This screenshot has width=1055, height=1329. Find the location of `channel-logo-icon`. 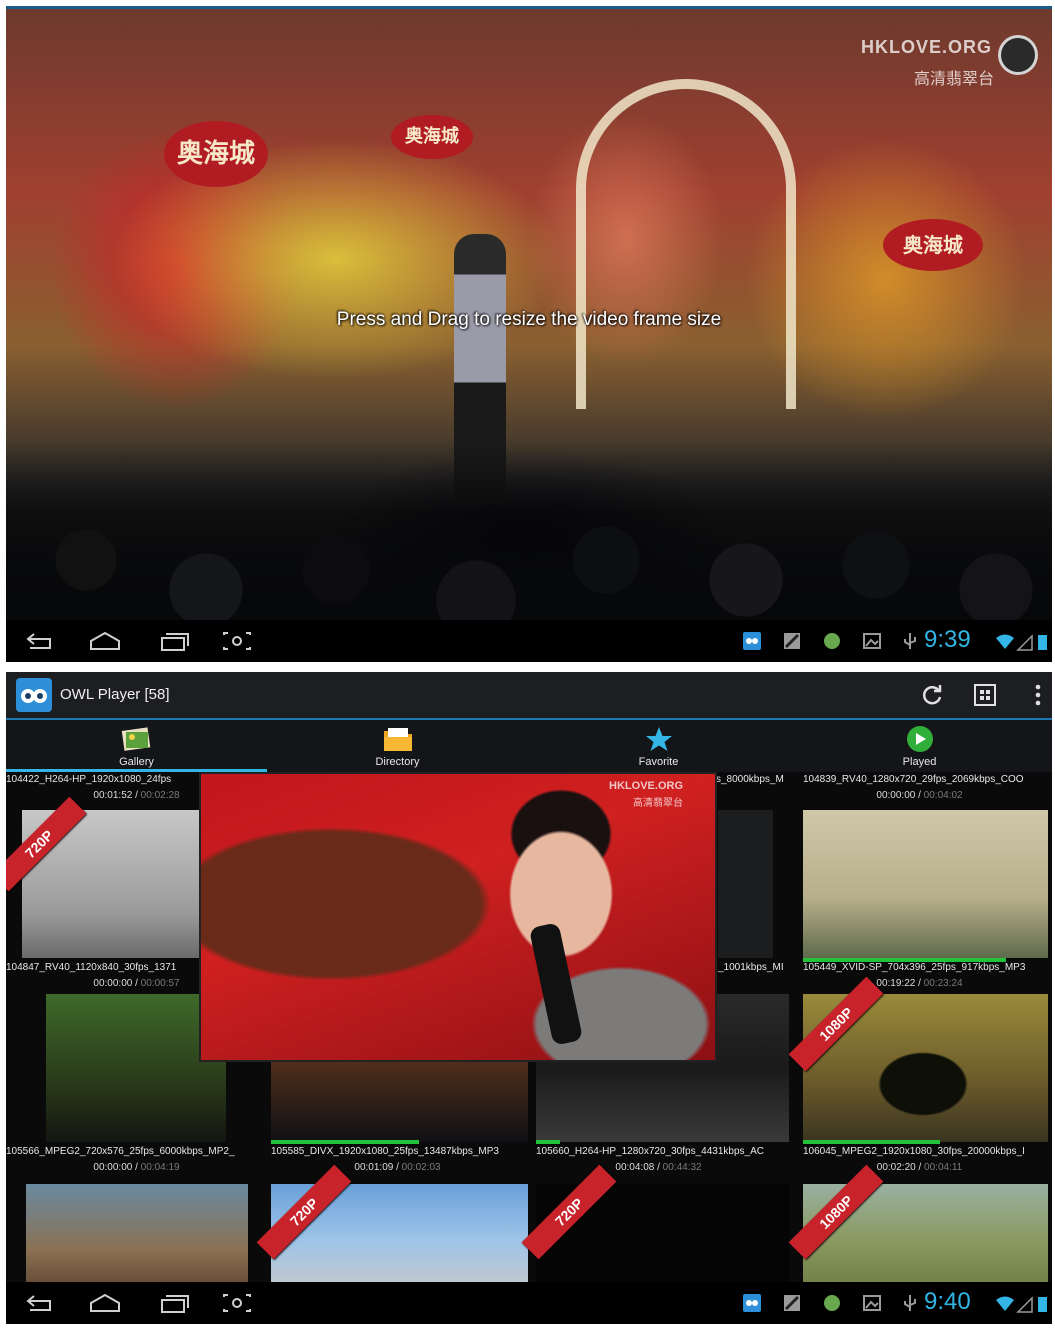

channel-logo-icon is located at coordinates (1018, 55).